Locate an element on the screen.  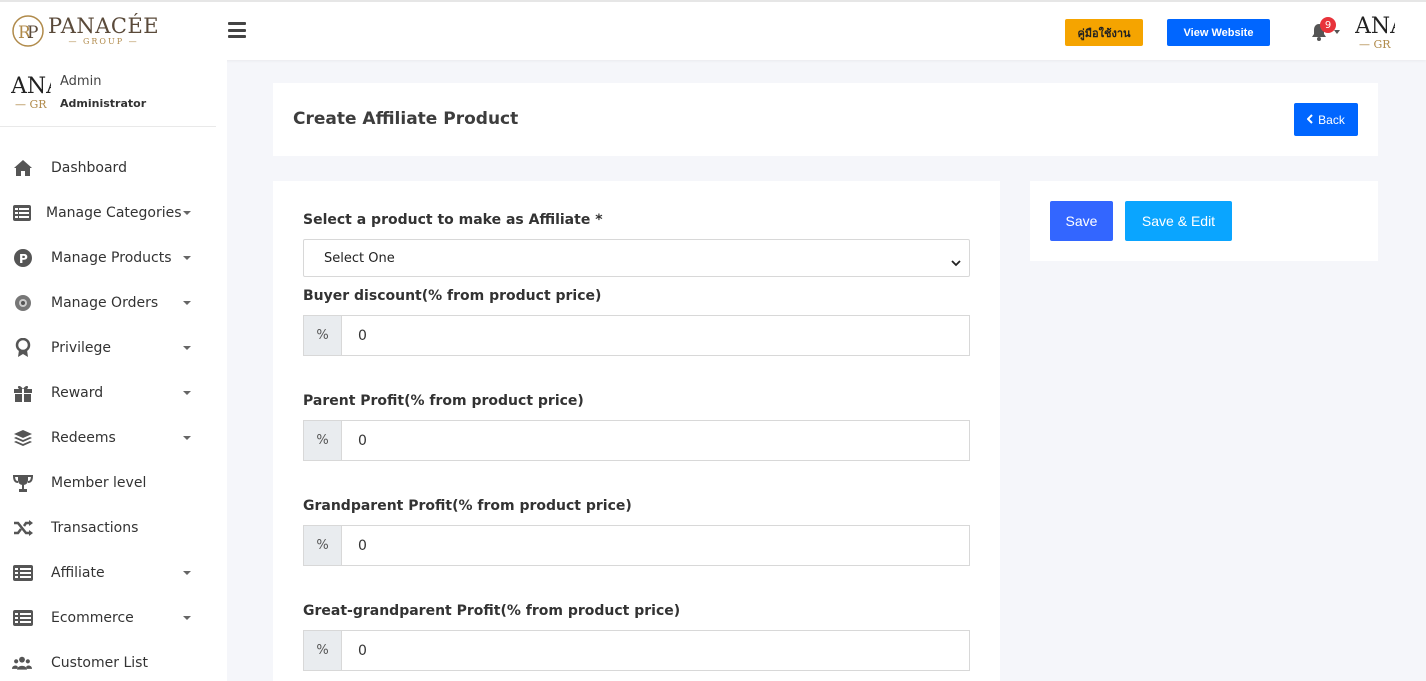
save-button: Save is located at coordinates (1081, 221).